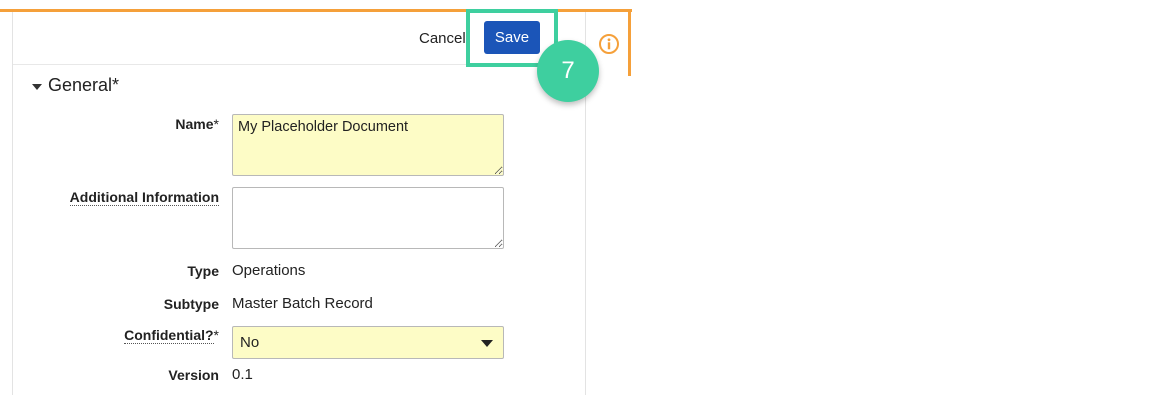 The width and height of the screenshot is (1151, 395). I want to click on confidential-label: Confidential?*, so click(109, 335).